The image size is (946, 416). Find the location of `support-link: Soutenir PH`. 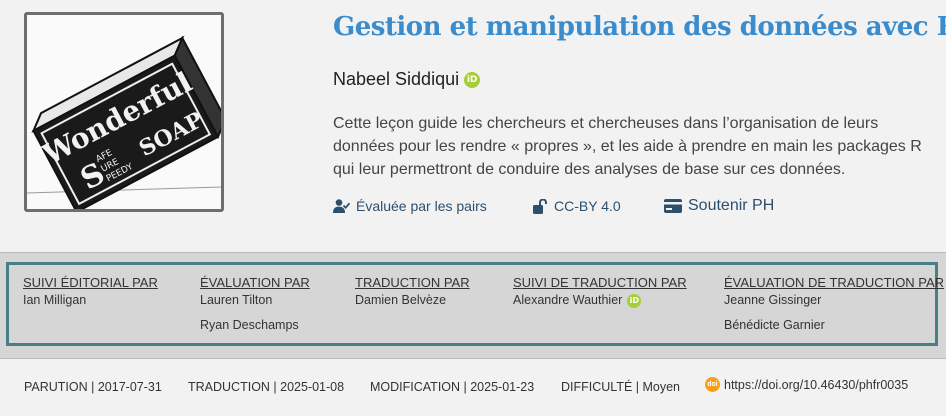

support-link: Soutenir PH is located at coordinates (719, 206).